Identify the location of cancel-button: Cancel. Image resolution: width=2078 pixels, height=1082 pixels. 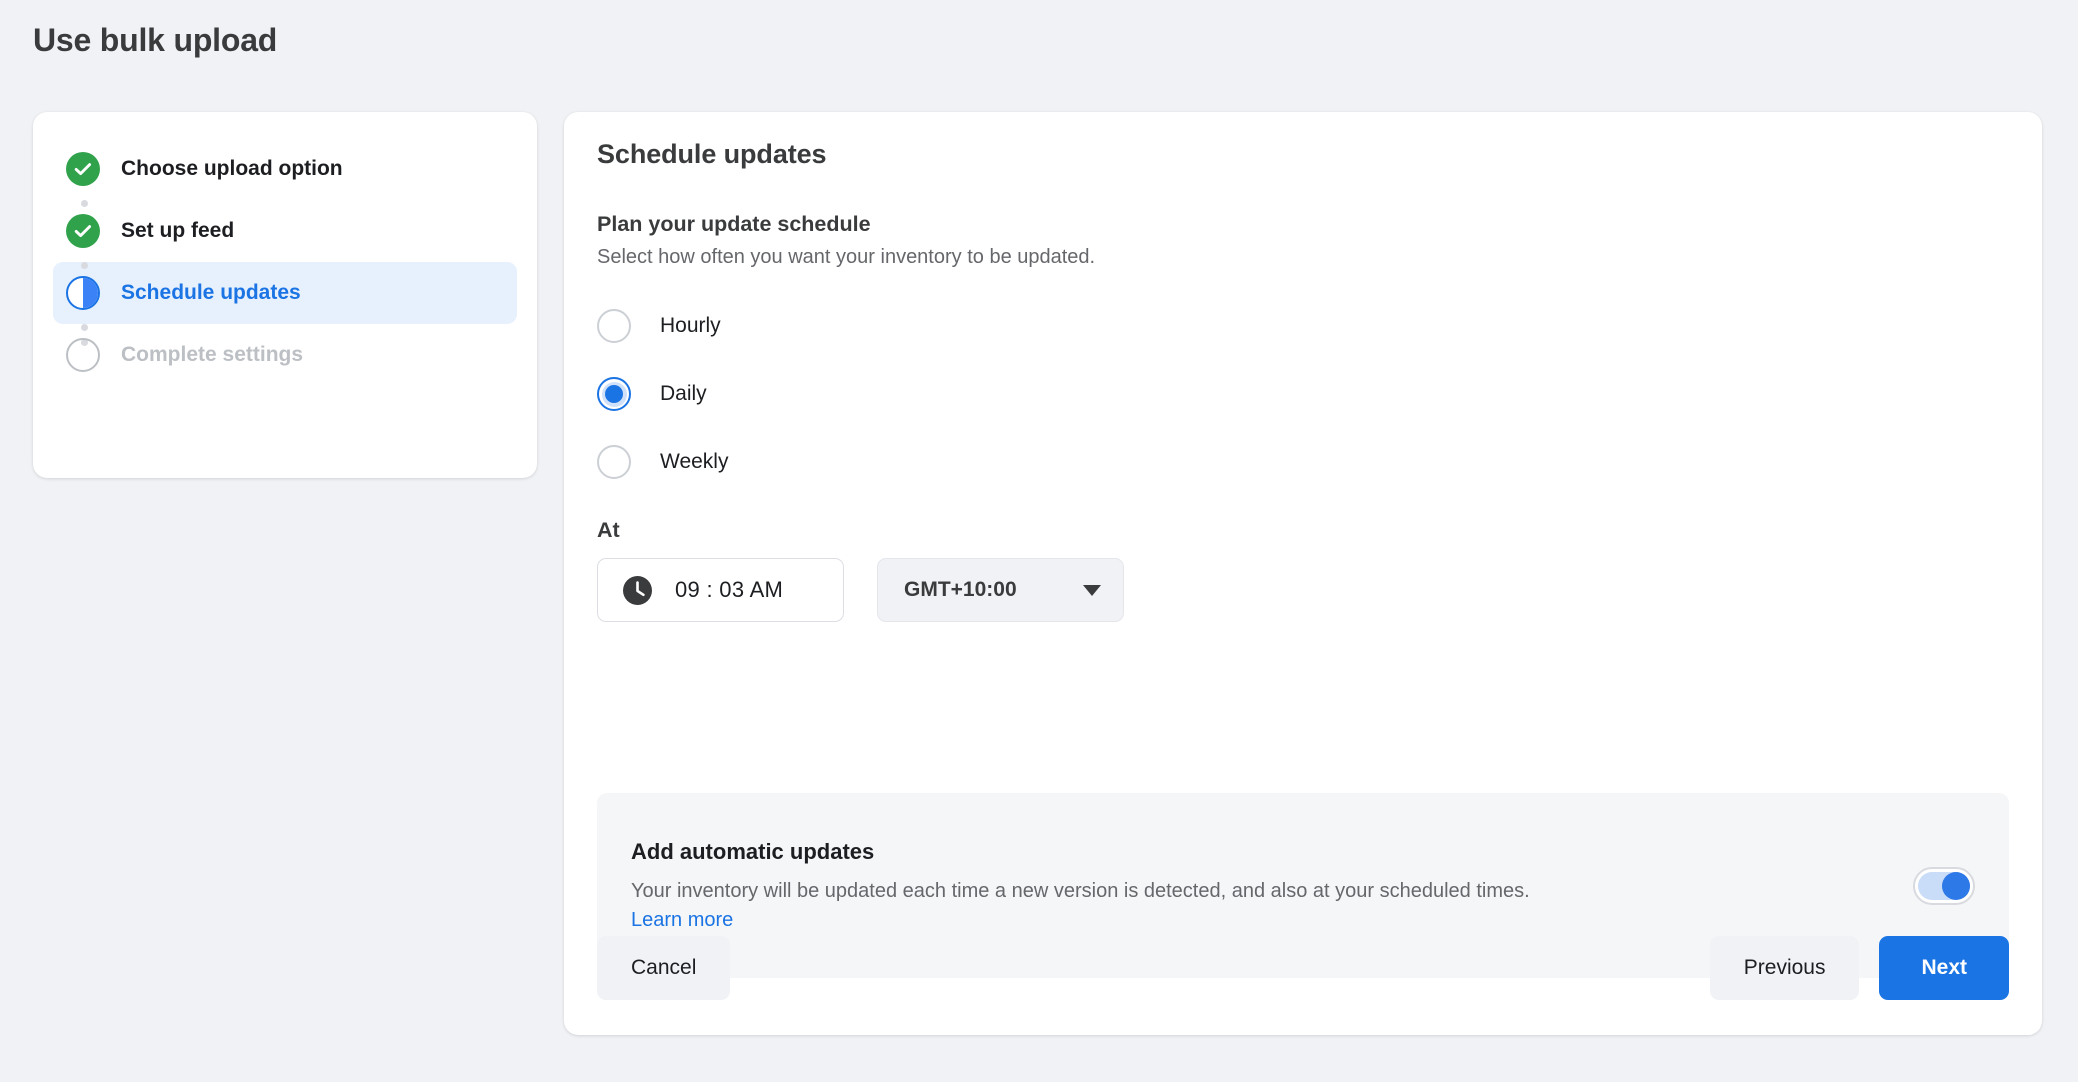
(664, 968).